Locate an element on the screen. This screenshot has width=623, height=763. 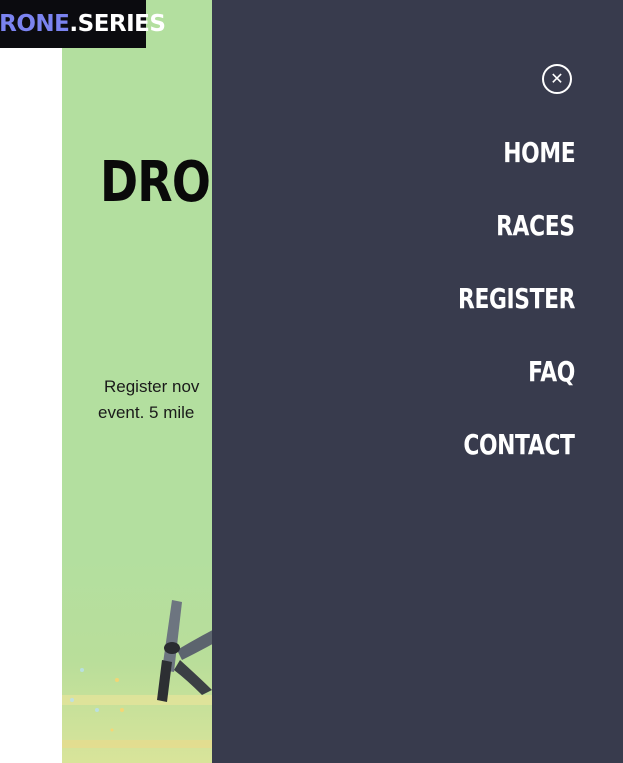
nav-item-faq: FAQ is located at coordinates (551, 371).